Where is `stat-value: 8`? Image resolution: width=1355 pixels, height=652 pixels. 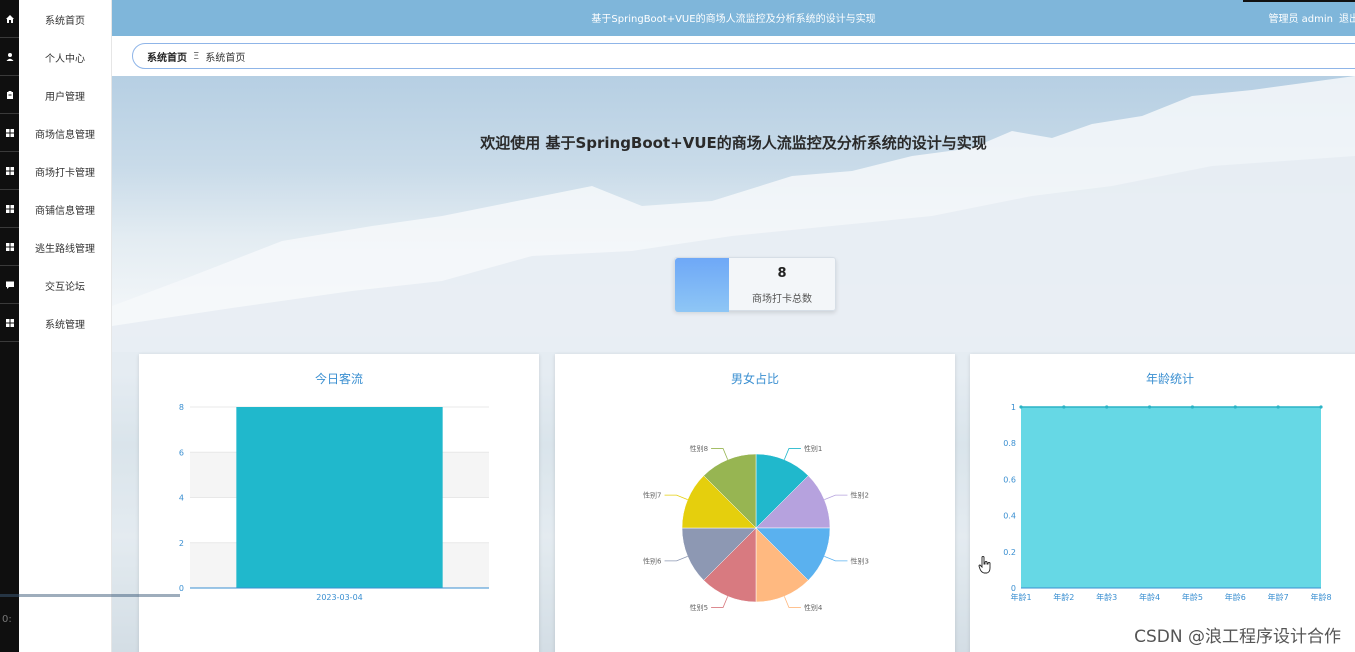
stat-value: 8 is located at coordinates (782, 273).